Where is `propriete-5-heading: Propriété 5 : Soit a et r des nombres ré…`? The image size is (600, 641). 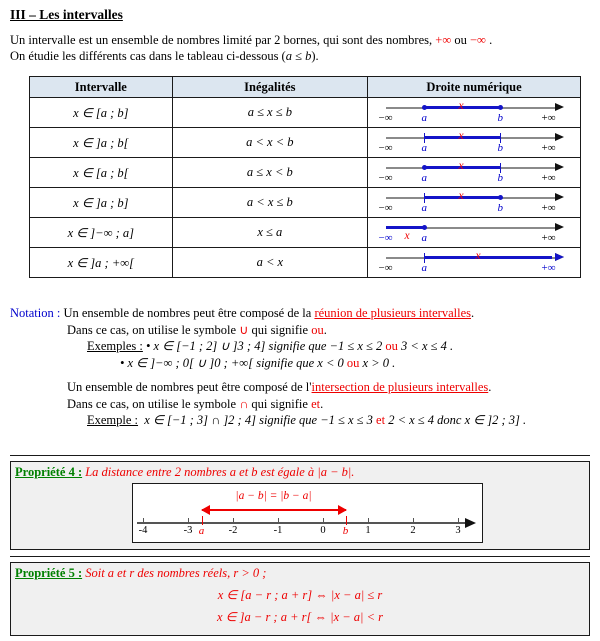
propriete-5-heading: Propriété 5 : Soit a et r des nombres ré… is located at coordinates (300, 572).